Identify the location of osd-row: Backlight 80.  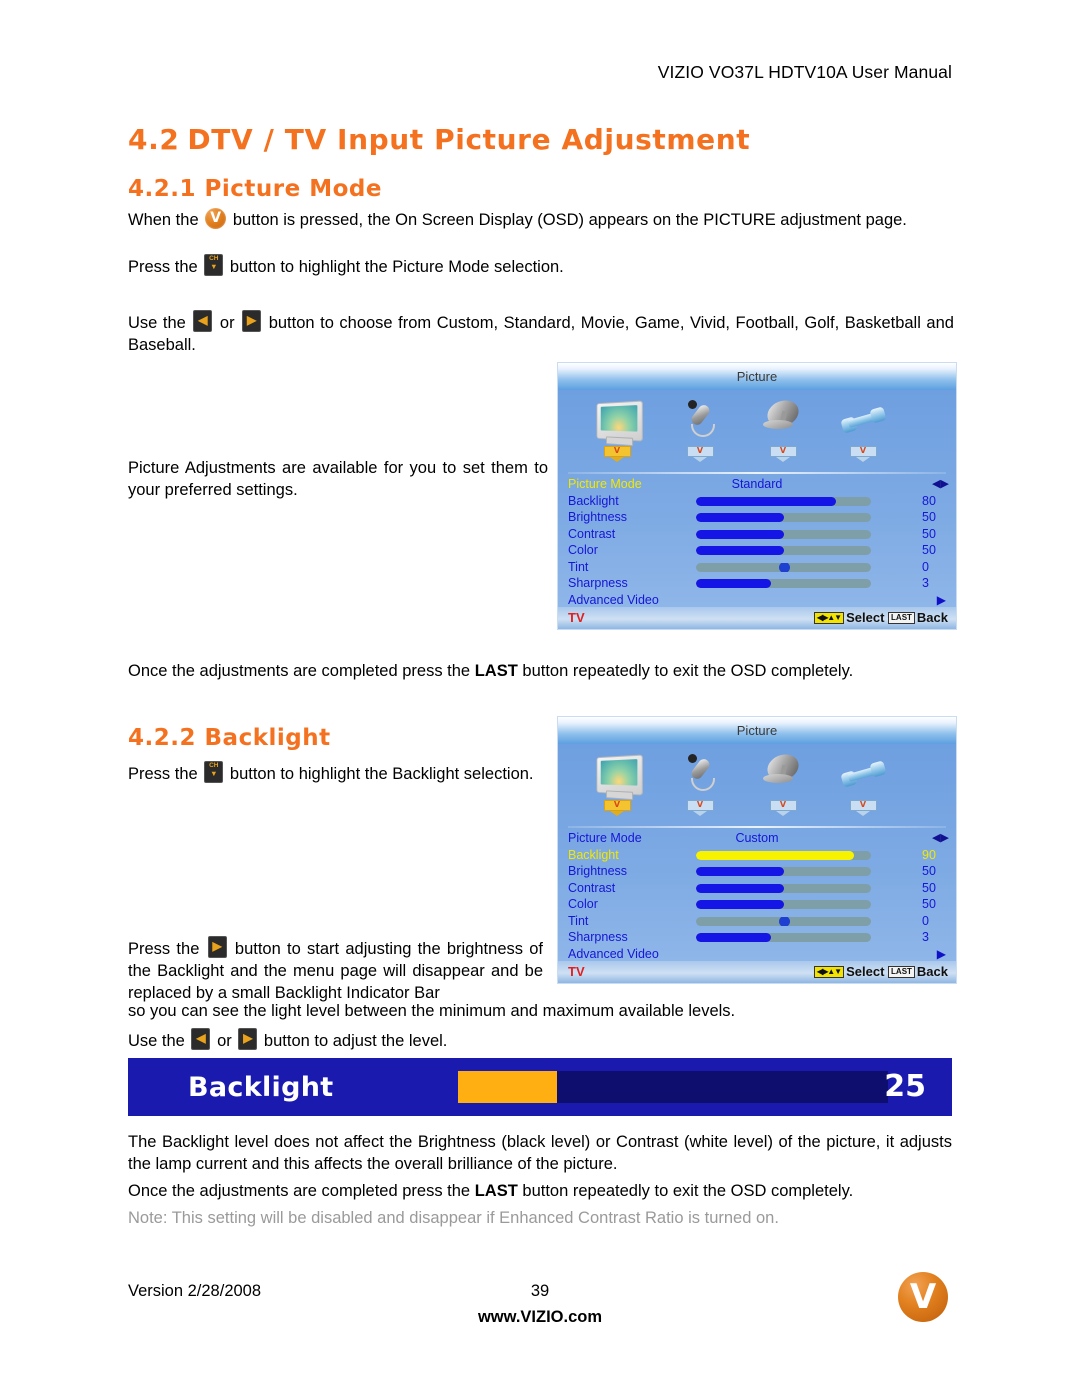
(757, 501).